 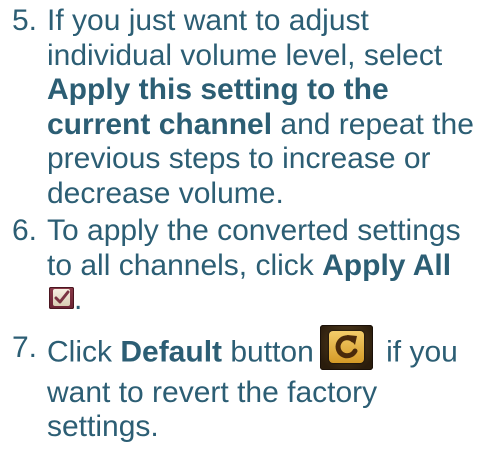 What do you see at coordinates (25, 20) in the screenshot?
I see `step-number: 5.` at bounding box center [25, 20].